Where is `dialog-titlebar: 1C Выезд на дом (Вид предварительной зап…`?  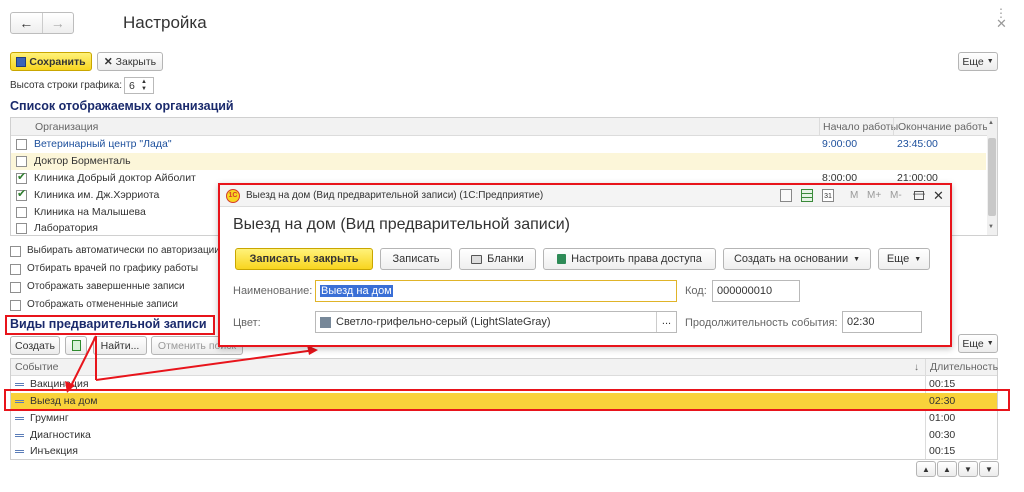 dialog-titlebar: 1C Выезд на дом (Вид предварительной зап… is located at coordinates (585, 196).